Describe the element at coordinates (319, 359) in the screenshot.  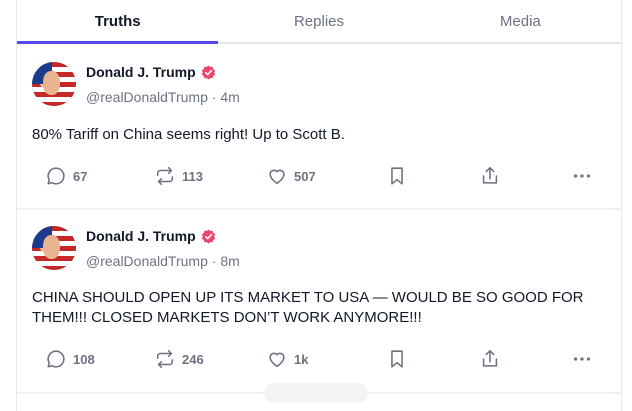
I see `post-actions: 108 246 1k` at that location.